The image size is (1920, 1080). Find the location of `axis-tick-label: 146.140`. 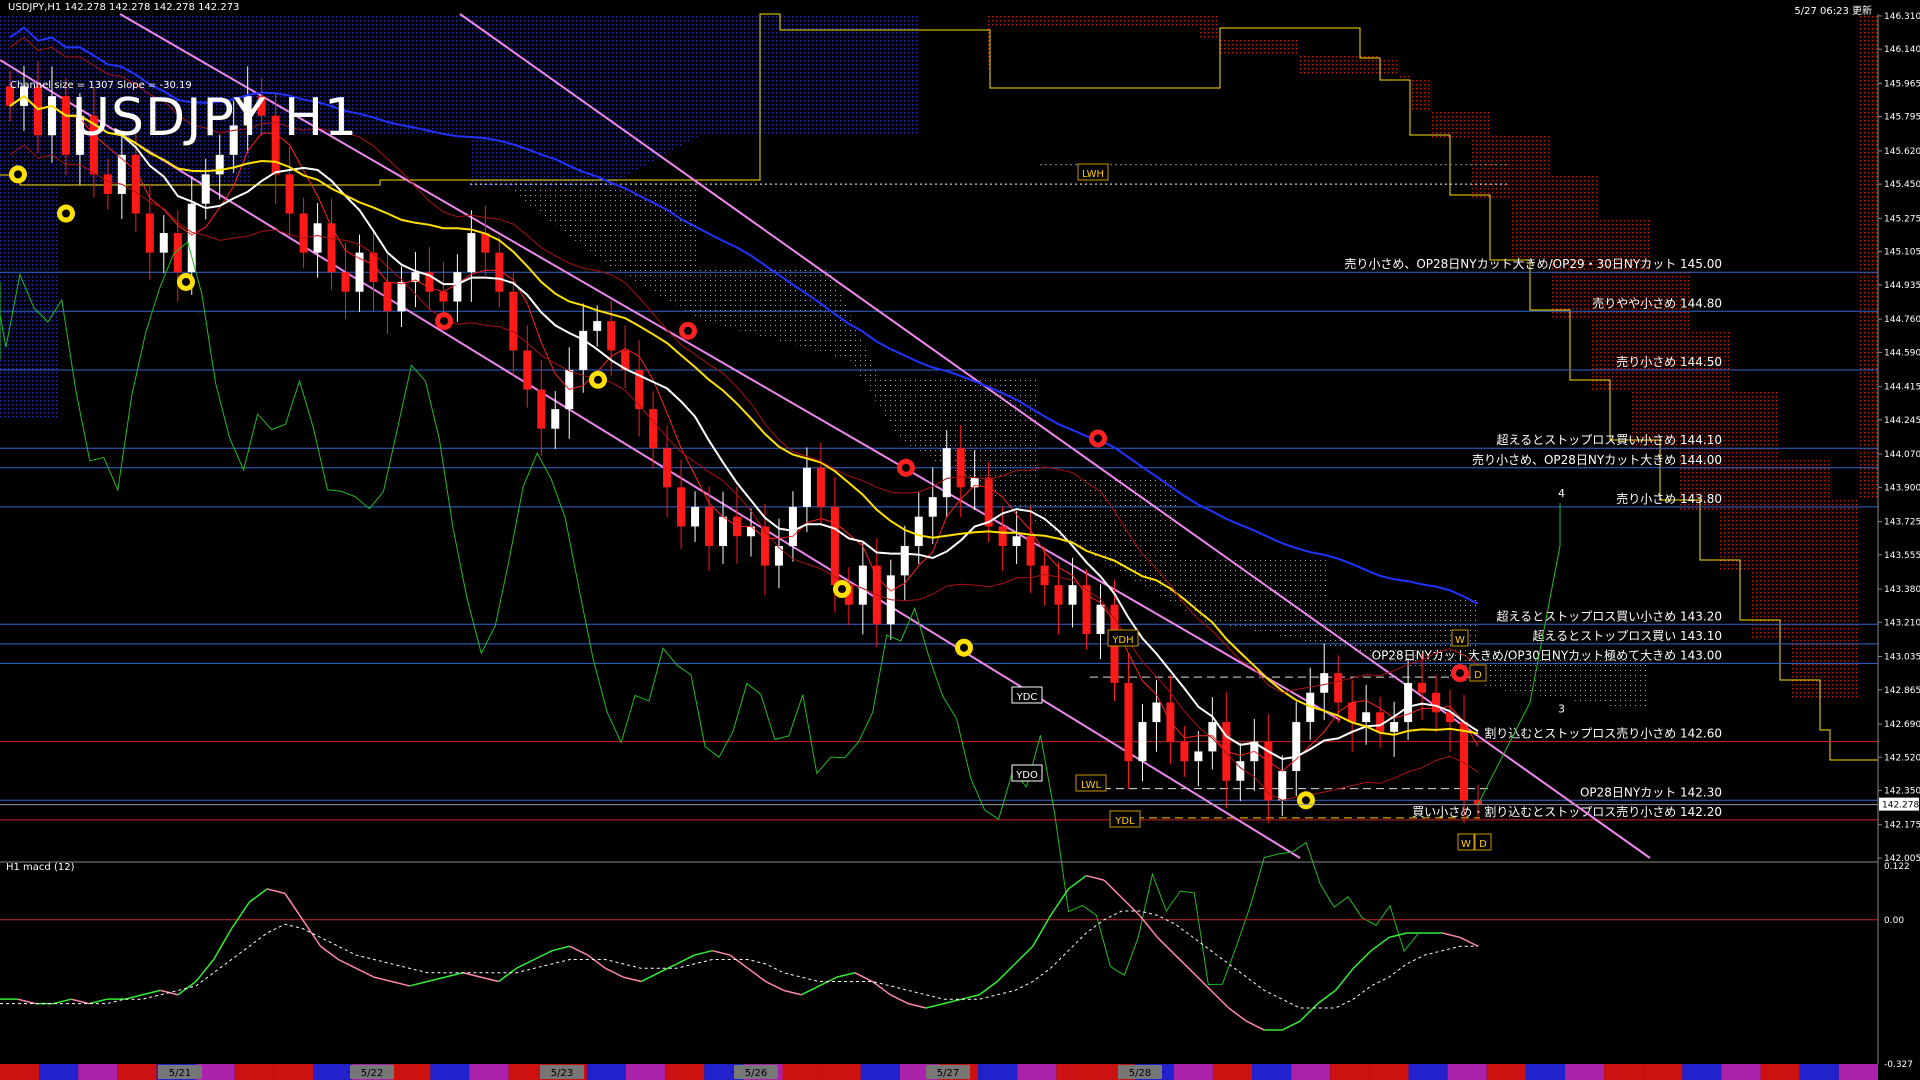

axis-tick-label: 146.140 is located at coordinates (1902, 50).